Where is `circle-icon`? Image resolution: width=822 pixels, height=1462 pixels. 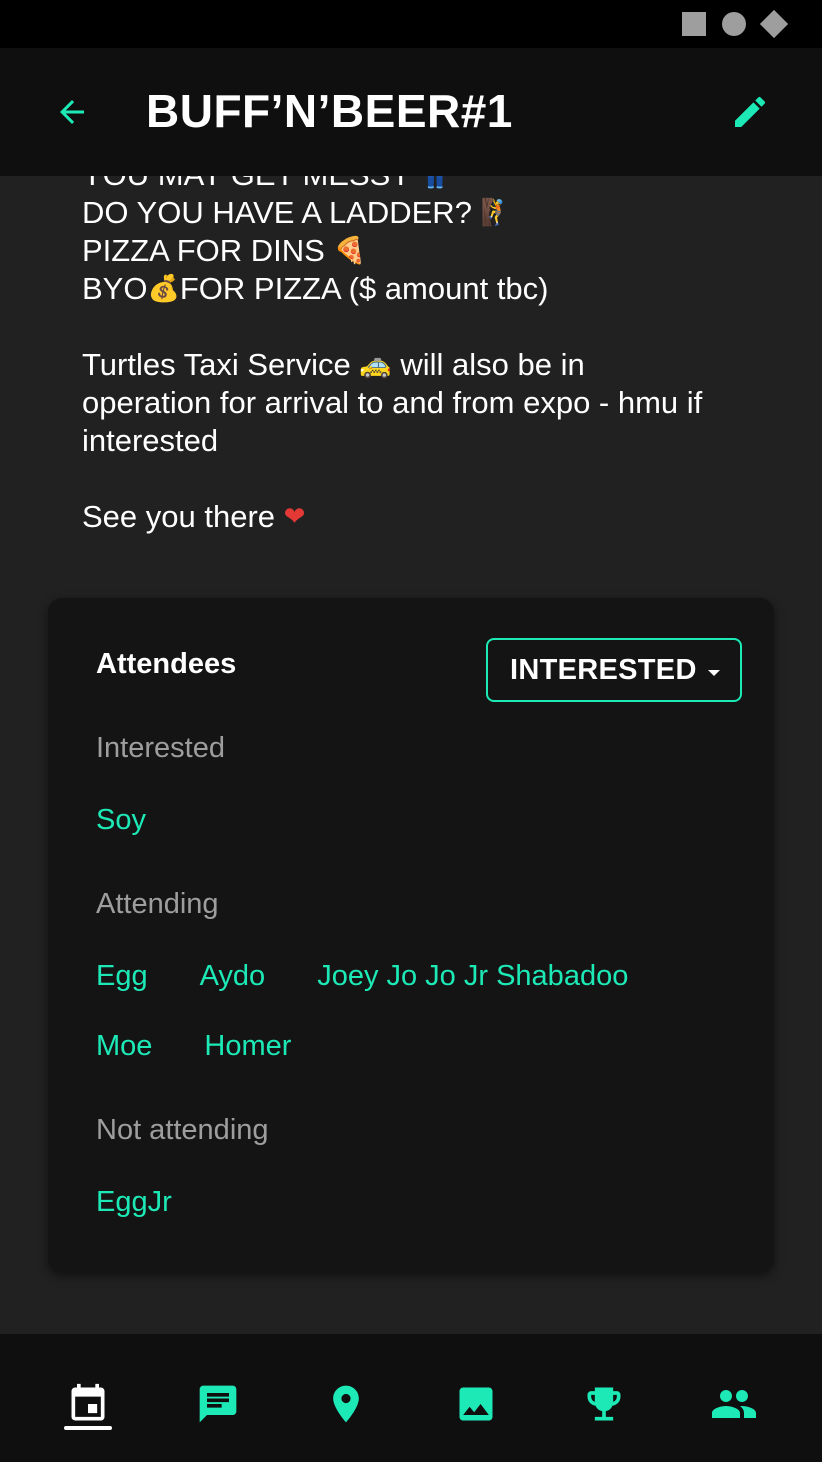 circle-icon is located at coordinates (734, 24).